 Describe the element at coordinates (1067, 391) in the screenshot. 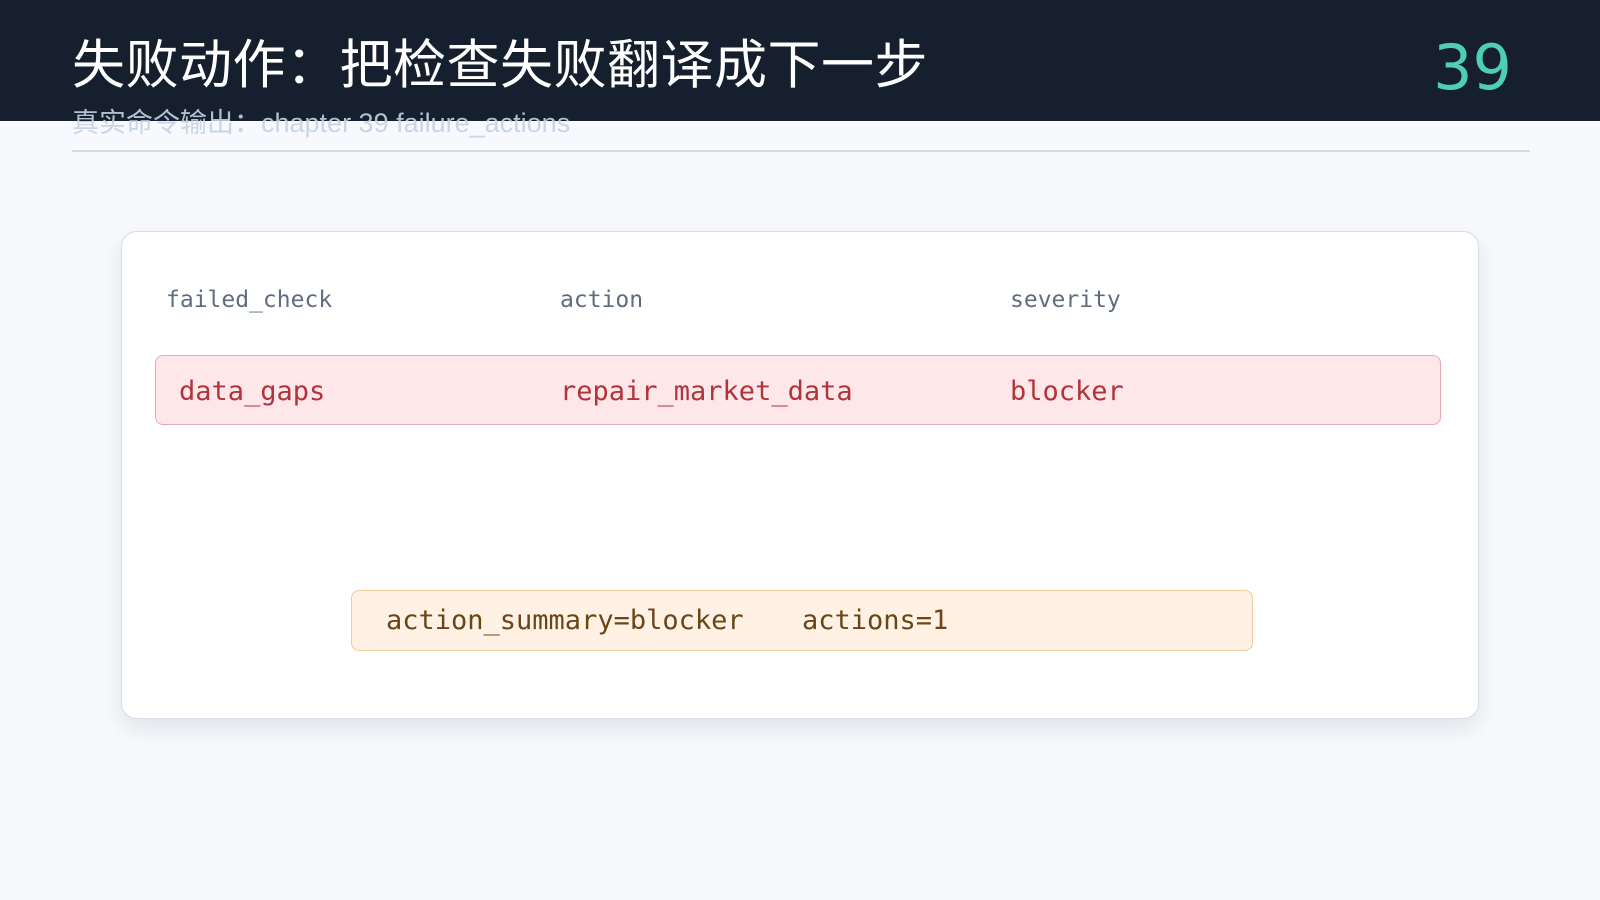

I see `severity-cell: blocker` at that location.